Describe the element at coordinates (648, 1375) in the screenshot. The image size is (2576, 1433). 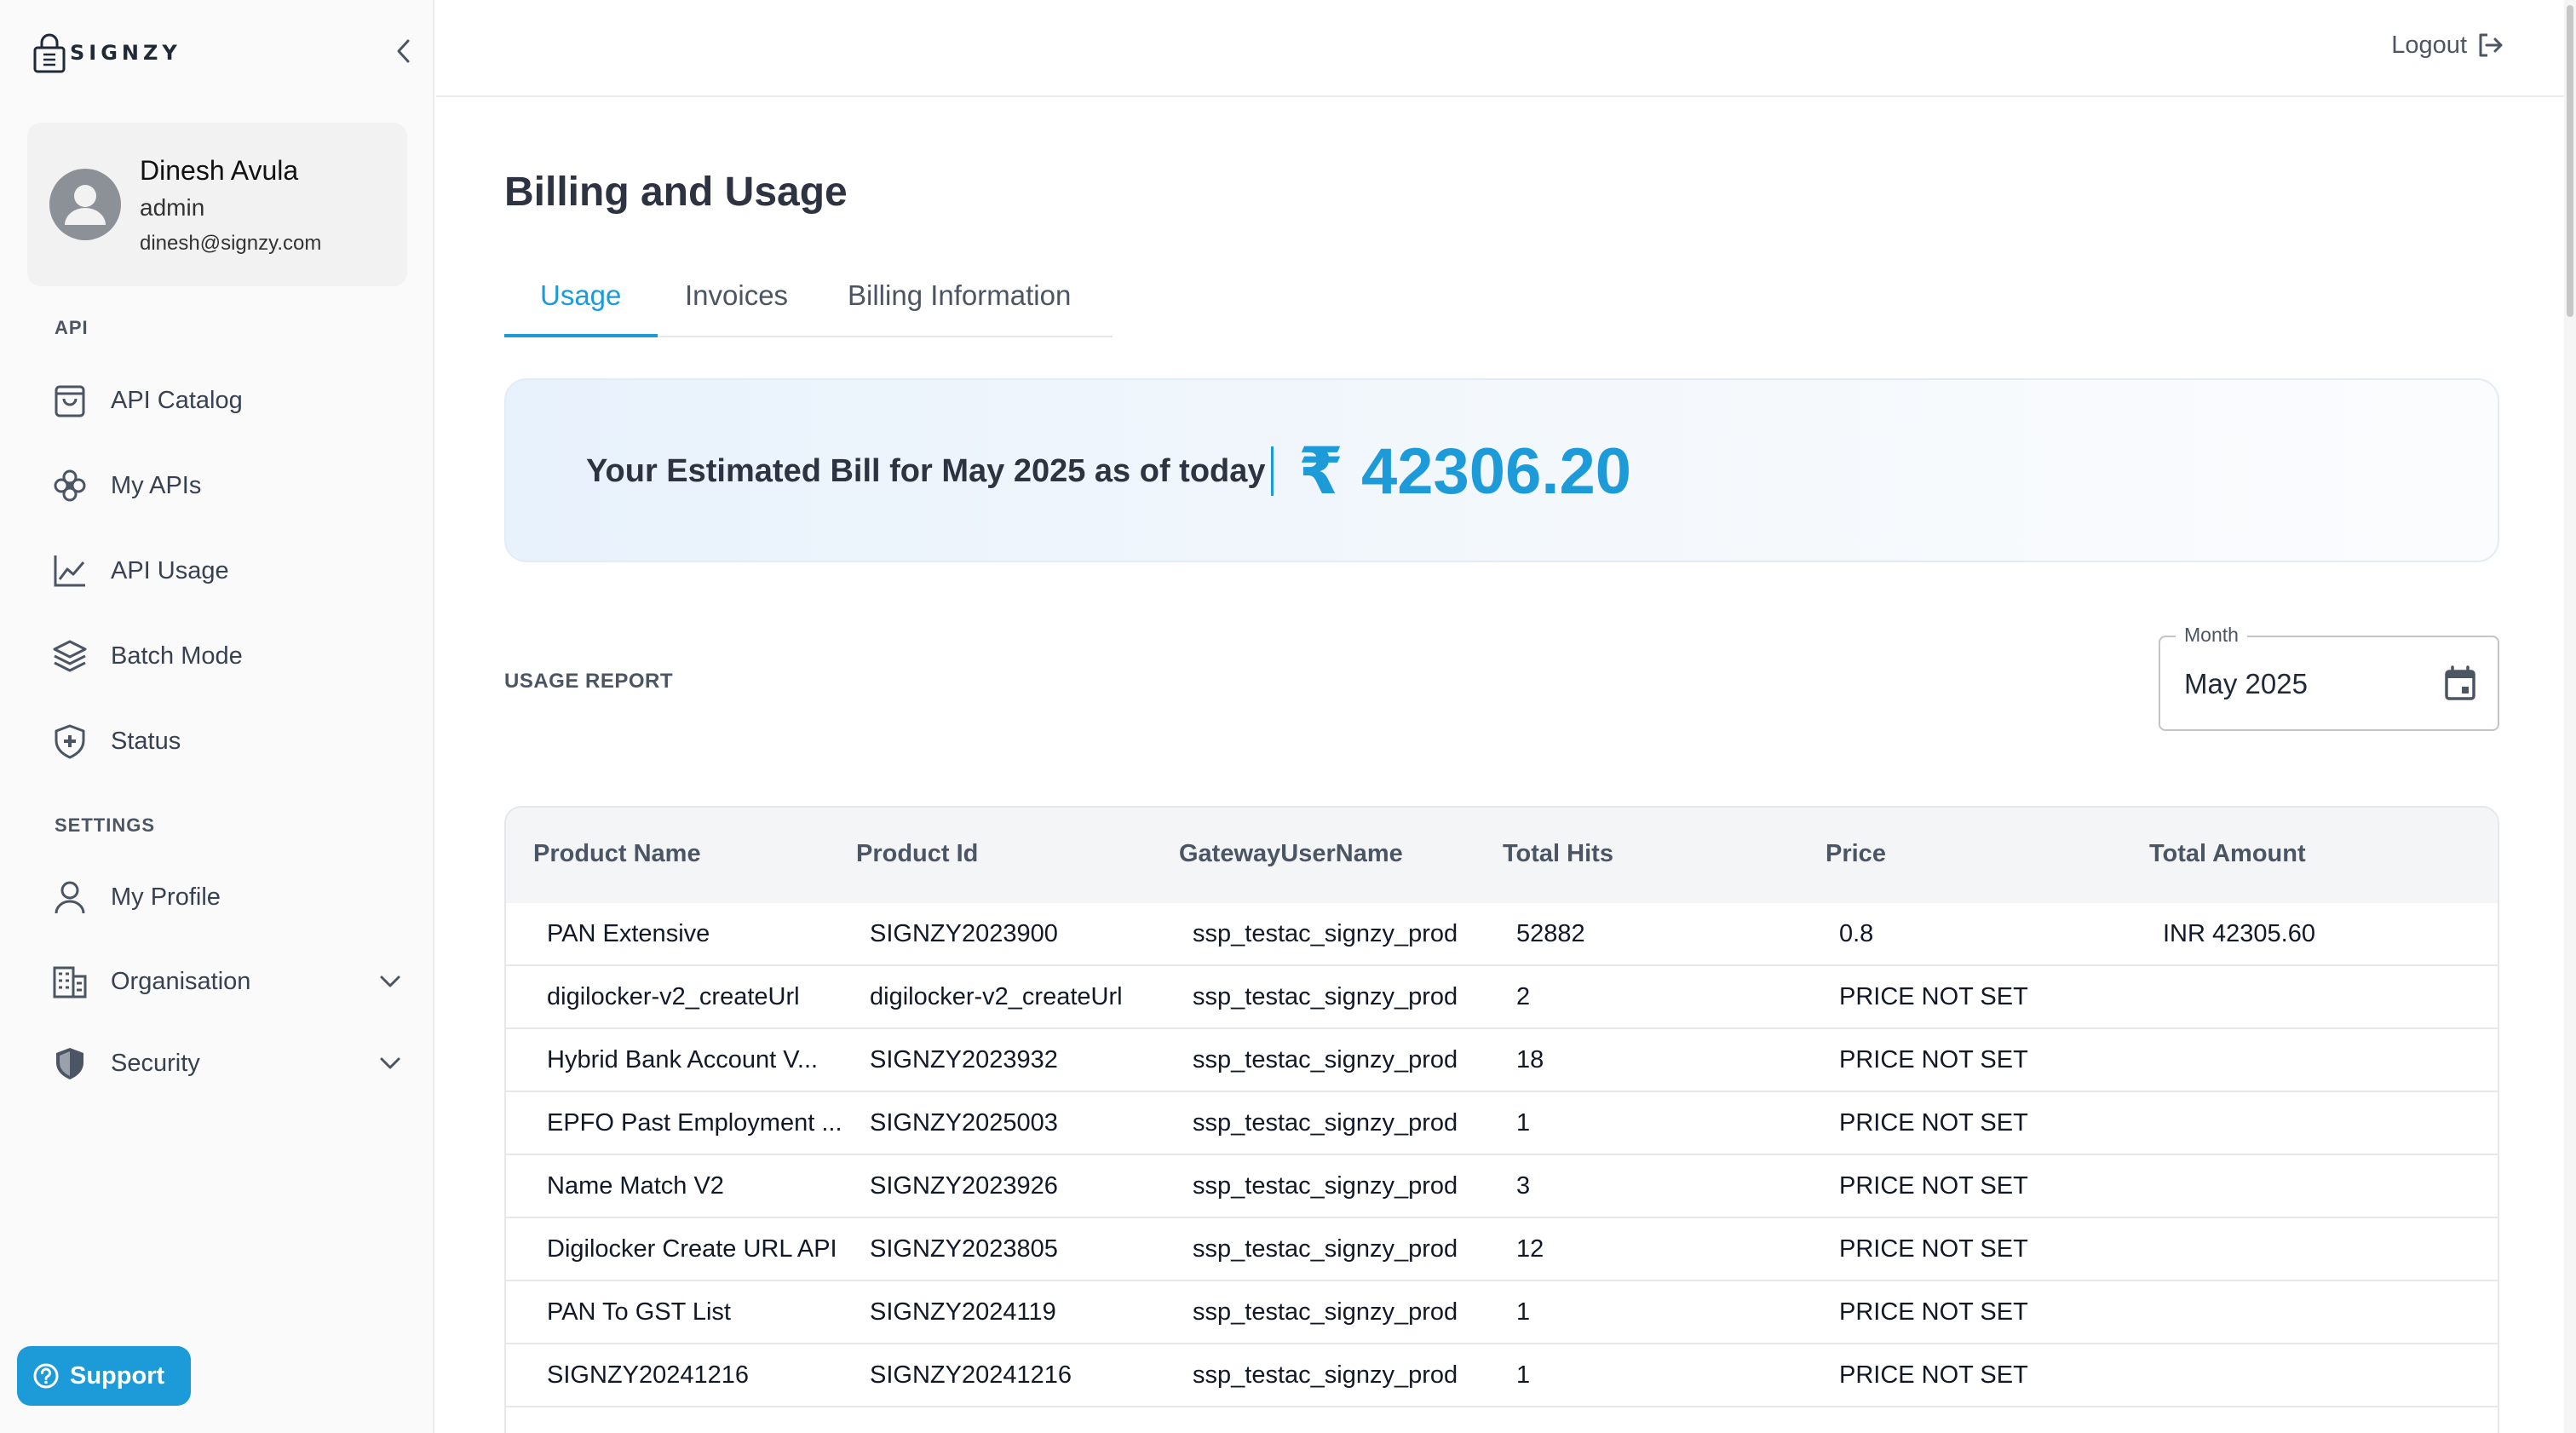
I see `cell-product-name: SIGNZY20241216` at that location.